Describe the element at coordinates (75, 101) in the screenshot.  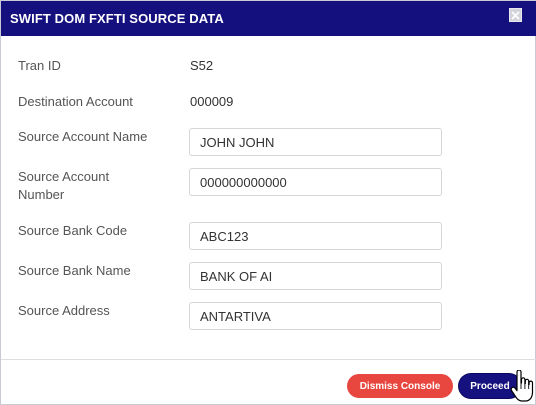
I see `destination-account-label: Destination Account` at that location.